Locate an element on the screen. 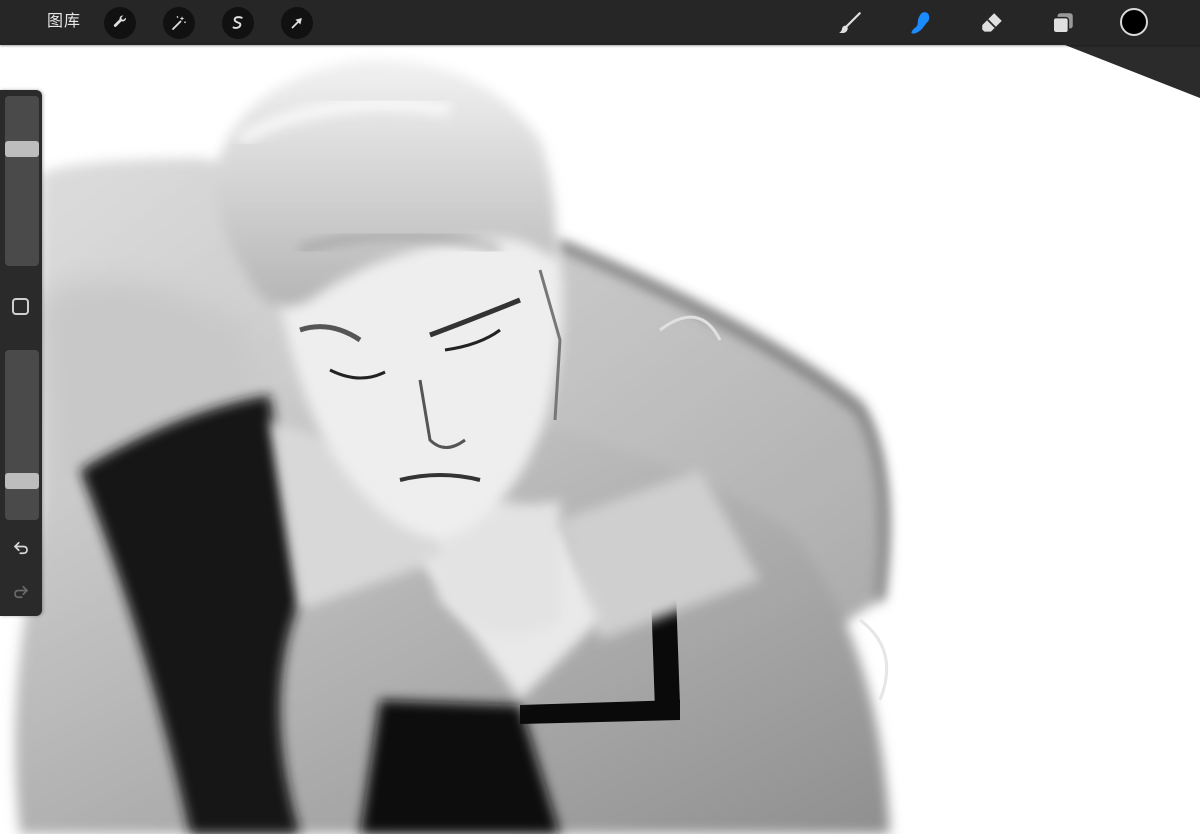 This screenshot has height=834, width=1200. smudge-finger-icon is located at coordinates (920, 23).